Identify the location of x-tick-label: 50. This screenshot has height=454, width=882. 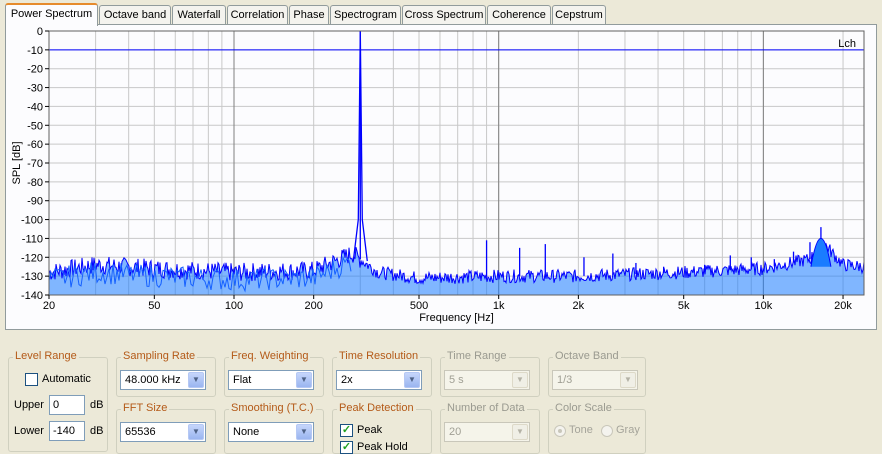
(154, 306).